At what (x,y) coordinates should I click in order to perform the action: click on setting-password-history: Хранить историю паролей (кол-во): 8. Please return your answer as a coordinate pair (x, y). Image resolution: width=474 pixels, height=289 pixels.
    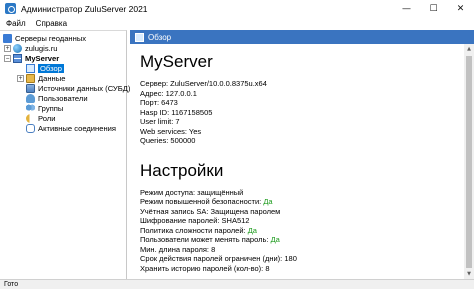
    Looking at the image, I should click on (298, 269).